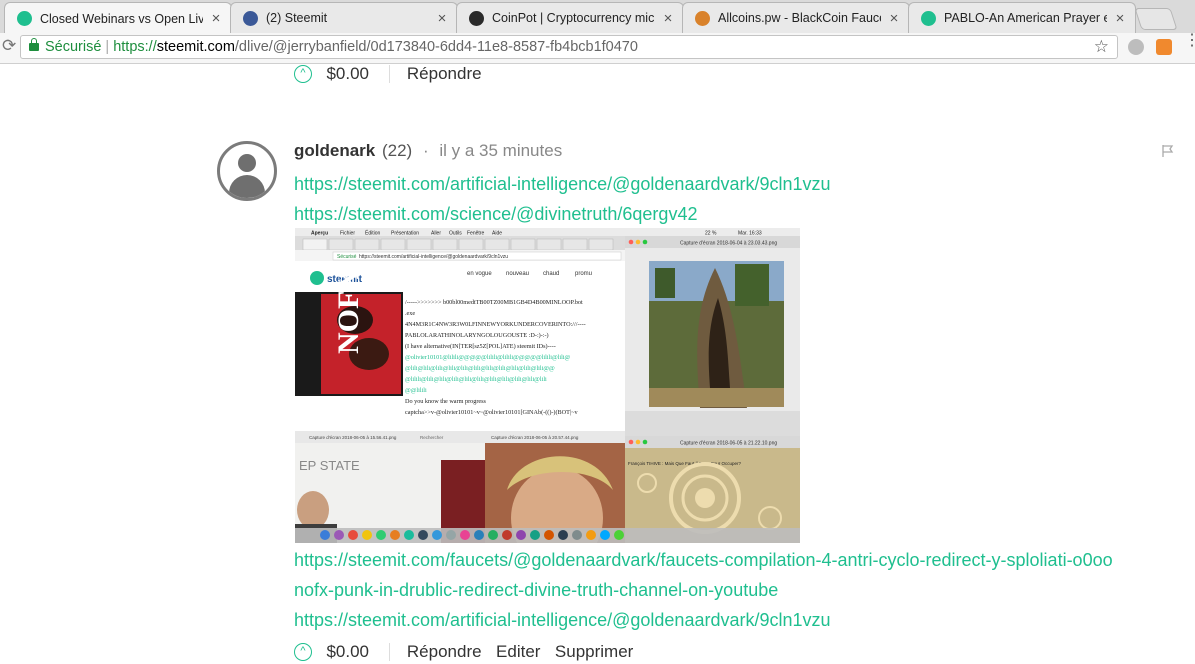  What do you see at coordinates (518, 651) in the screenshot?
I see `edit-link: Editer` at bounding box center [518, 651].